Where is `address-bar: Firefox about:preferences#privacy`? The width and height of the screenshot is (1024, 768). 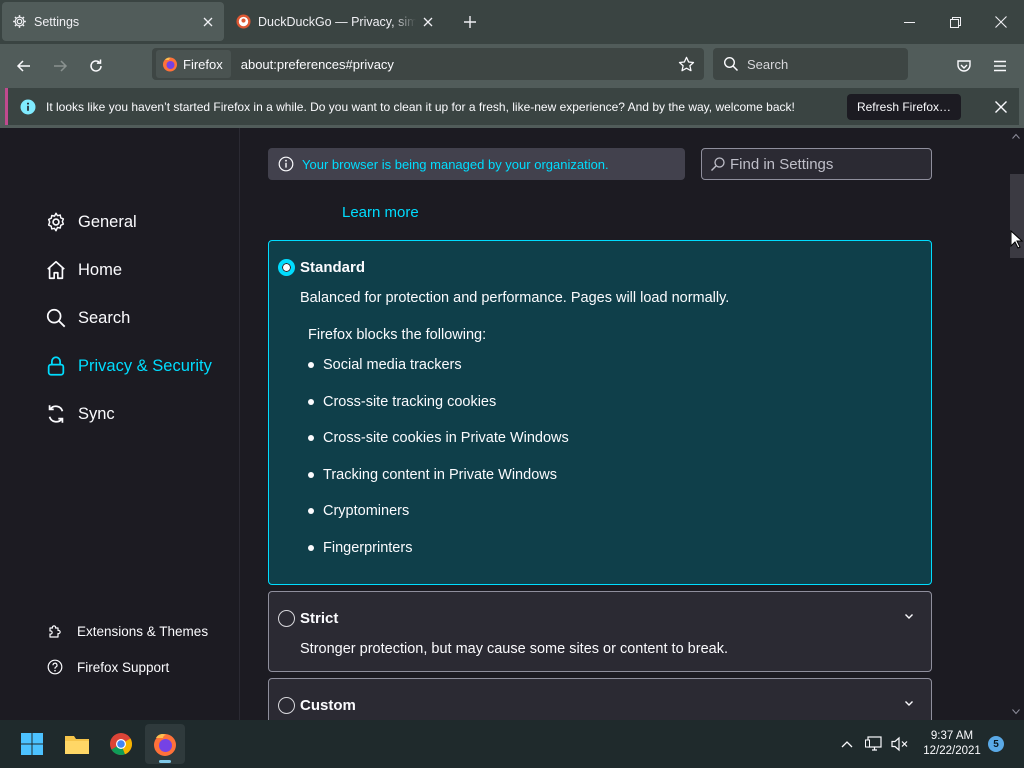 address-bar: Firefox about:preferences#privacy is located at coordinates (428, 64).